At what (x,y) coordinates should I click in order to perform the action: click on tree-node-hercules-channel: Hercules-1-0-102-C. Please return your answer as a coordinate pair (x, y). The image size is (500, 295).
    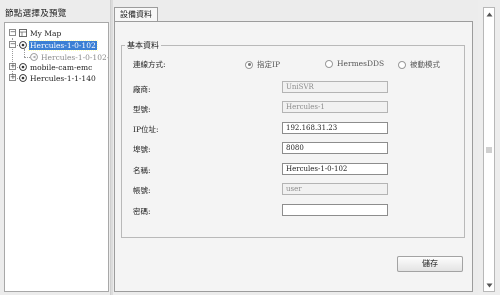
    Looking at the image, I should click on (69, 57).